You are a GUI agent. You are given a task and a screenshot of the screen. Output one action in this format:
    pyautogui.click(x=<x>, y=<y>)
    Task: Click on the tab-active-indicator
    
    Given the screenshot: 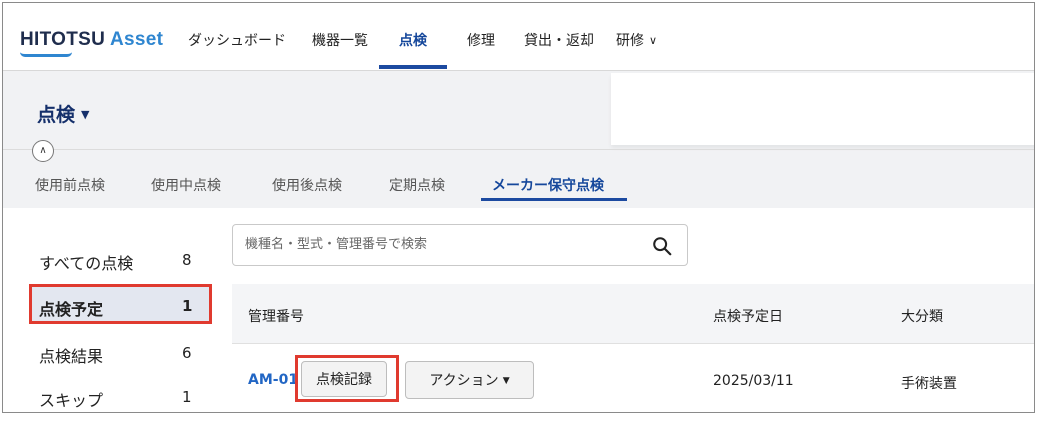 What is the action you would take?
    pyautogui.click(x=554, y=199)
    